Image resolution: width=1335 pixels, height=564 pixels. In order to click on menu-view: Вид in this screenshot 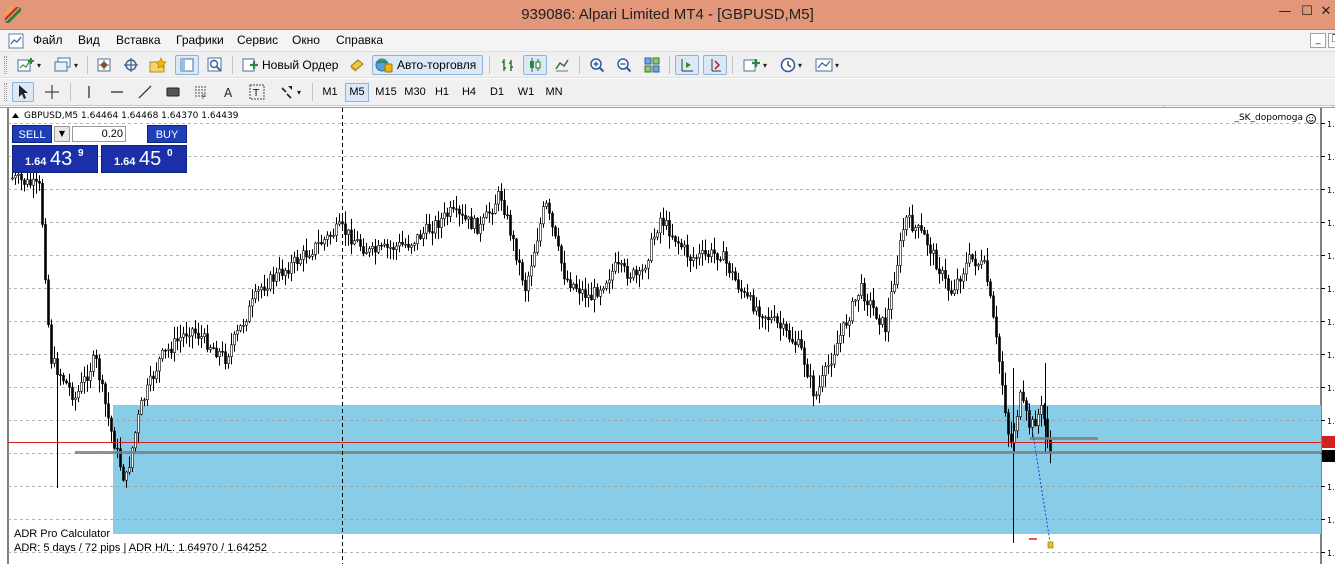, I will do `click(89, 40)`.